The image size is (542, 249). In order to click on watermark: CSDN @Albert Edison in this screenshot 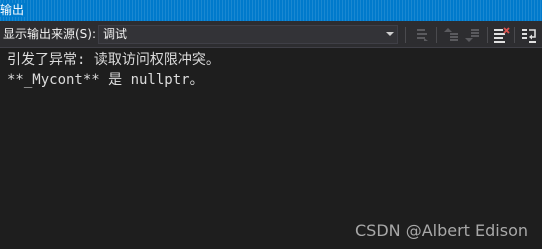, I will do `click(441, 230)`.